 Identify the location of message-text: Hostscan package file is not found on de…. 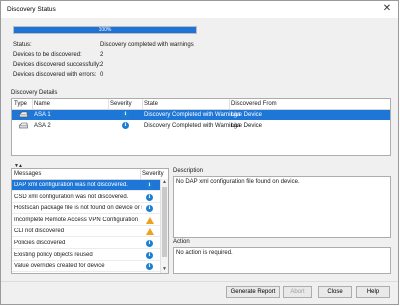
(78, 208).